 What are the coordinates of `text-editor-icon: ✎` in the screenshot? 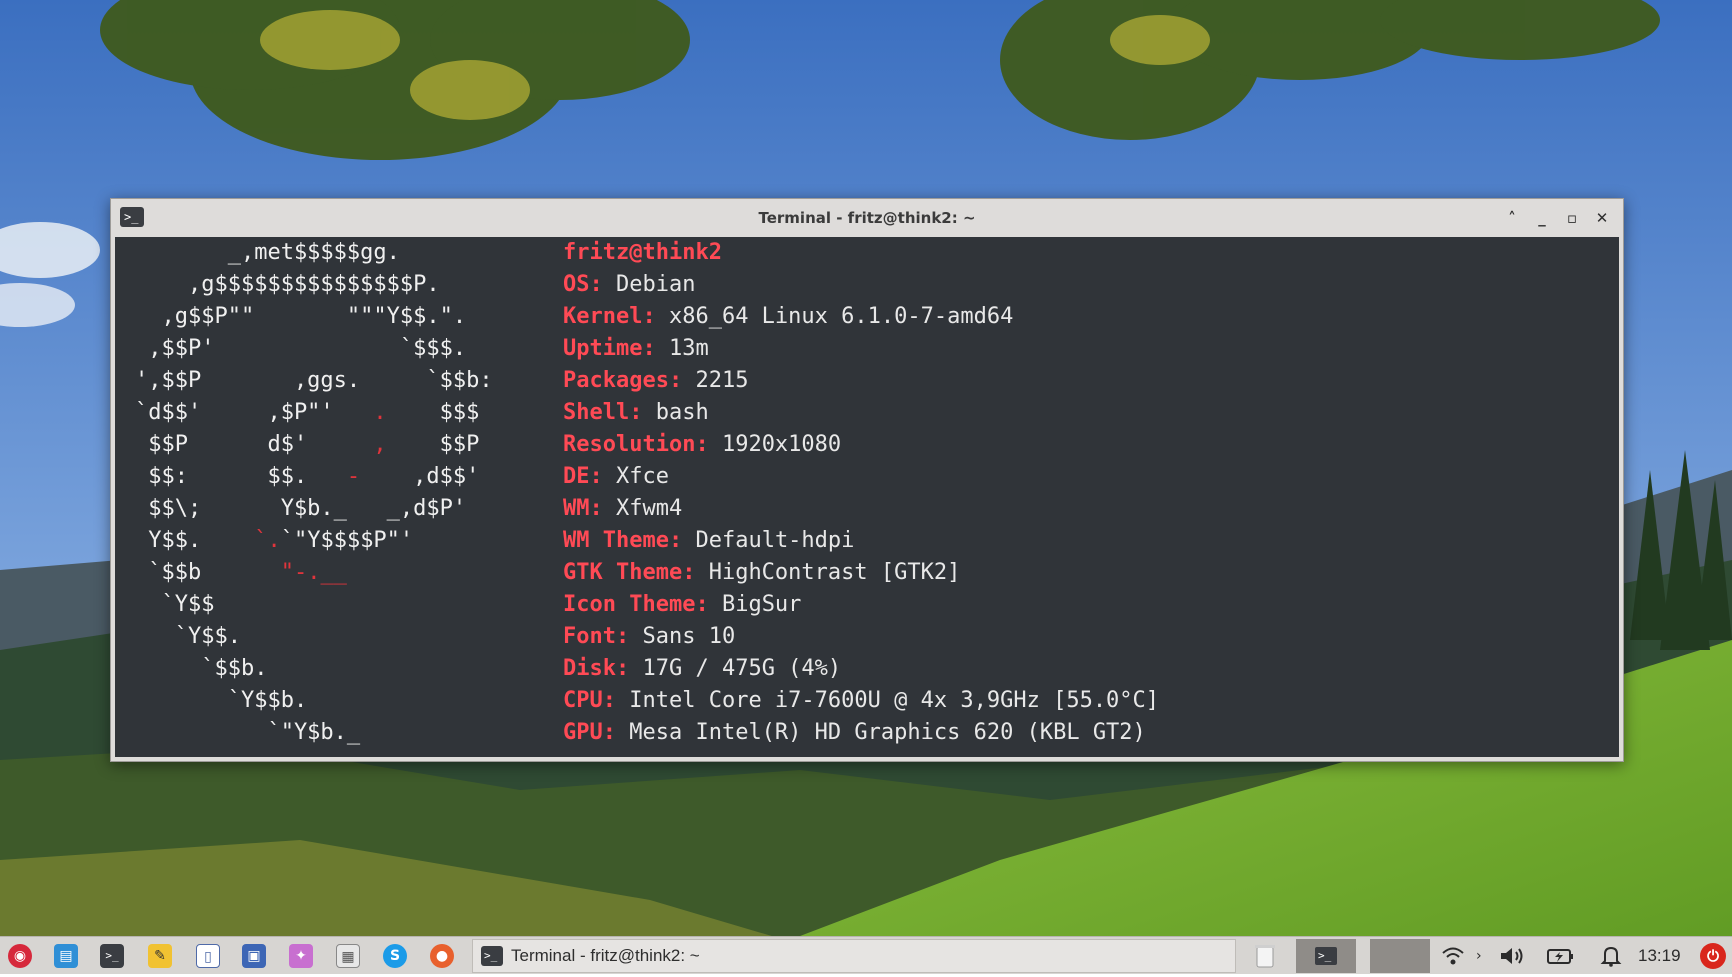 It's located at (160, 956).